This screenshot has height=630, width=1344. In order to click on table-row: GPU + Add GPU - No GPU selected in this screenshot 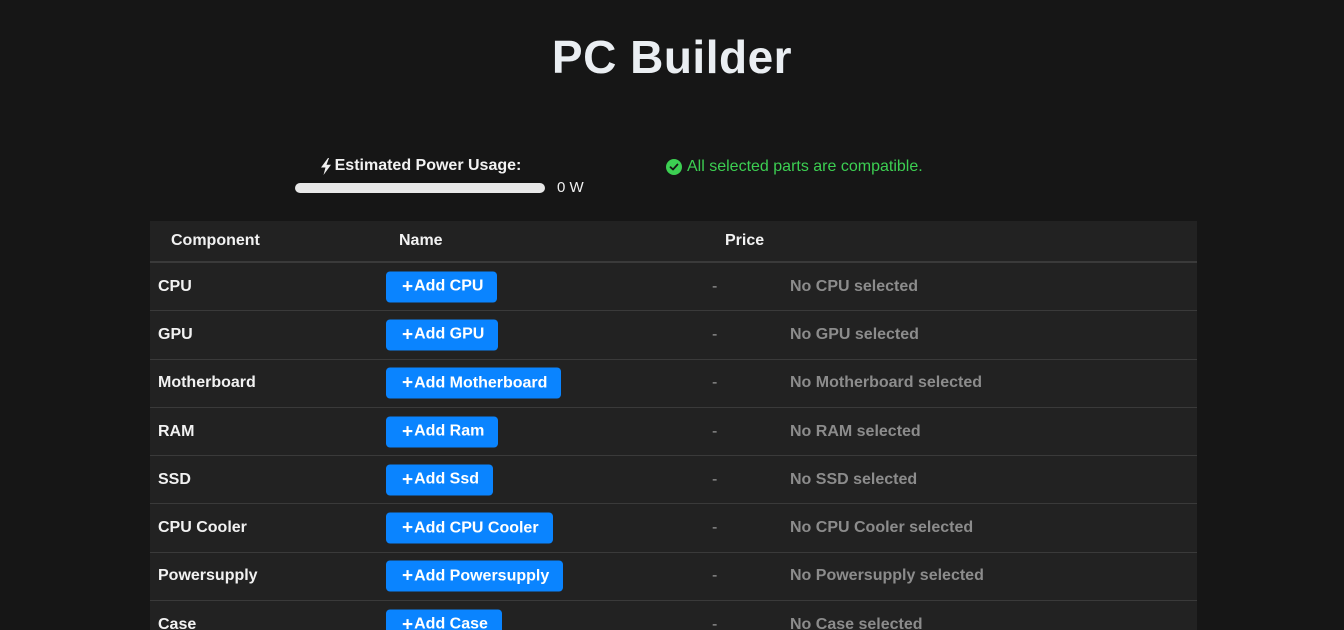, I will do `click(673, 335)`.